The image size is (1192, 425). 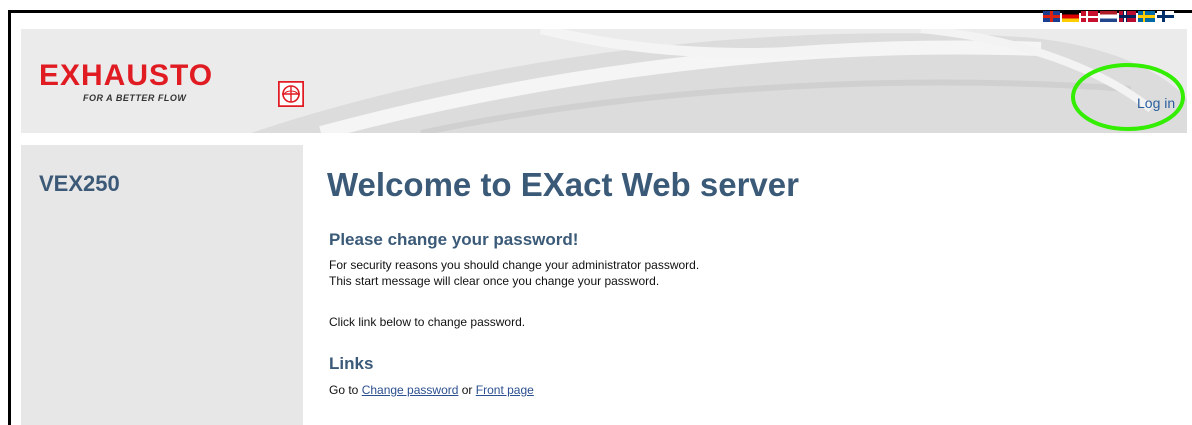 I want to click on logo-tagline: FOR A BETTER FLOW, so click(x=135, y=98).